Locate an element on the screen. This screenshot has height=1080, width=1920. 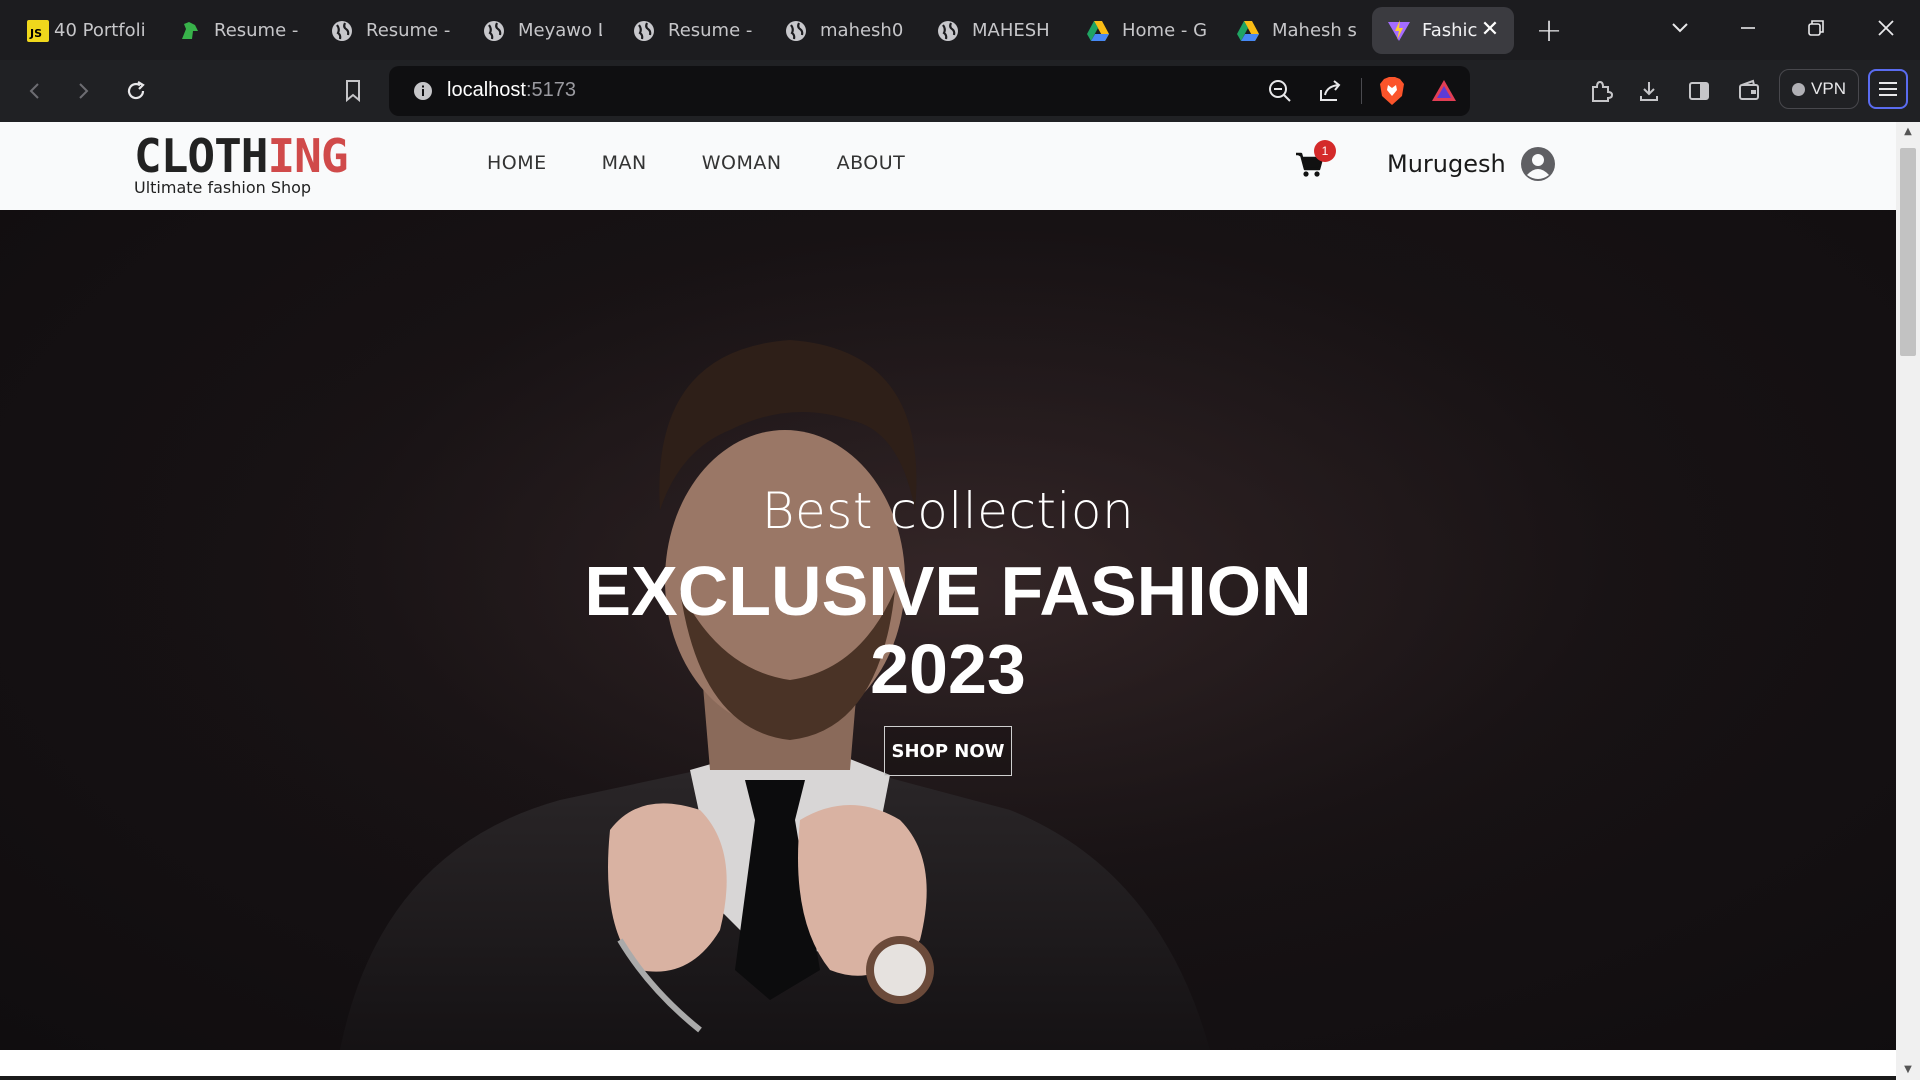
hamburger-icon is located at coordinates (1888, 89).